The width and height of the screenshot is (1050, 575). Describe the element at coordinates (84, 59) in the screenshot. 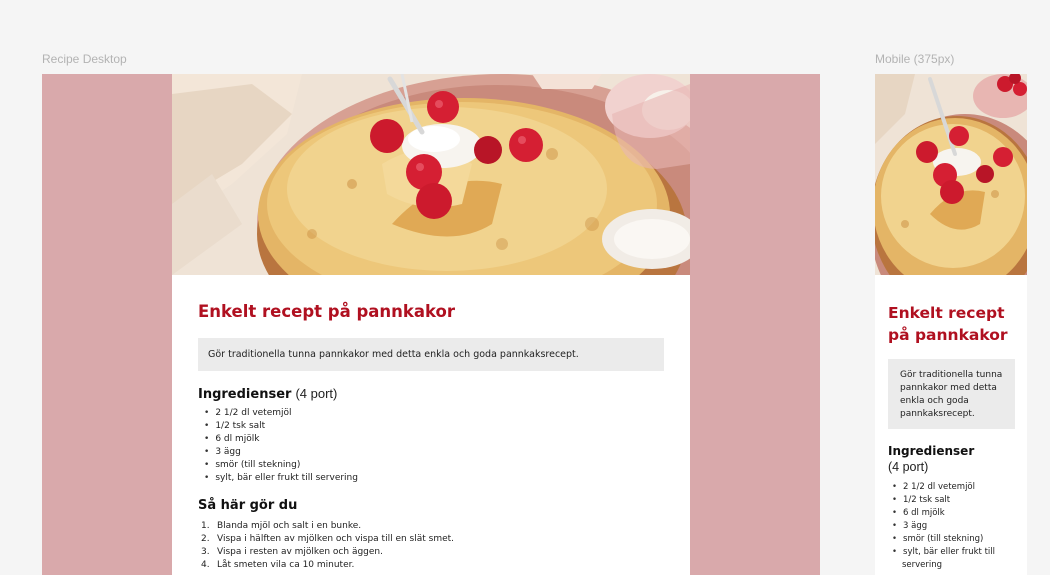

I see `desktop-frame-label: Recipe Desktop` at that location.